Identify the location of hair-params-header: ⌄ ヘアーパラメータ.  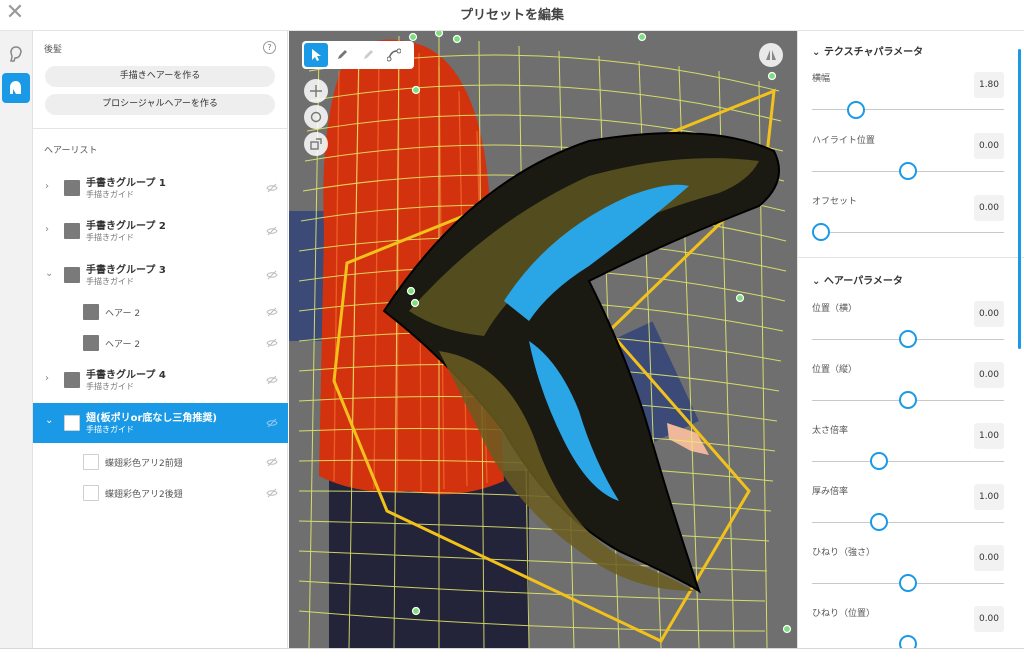
(857, 279).